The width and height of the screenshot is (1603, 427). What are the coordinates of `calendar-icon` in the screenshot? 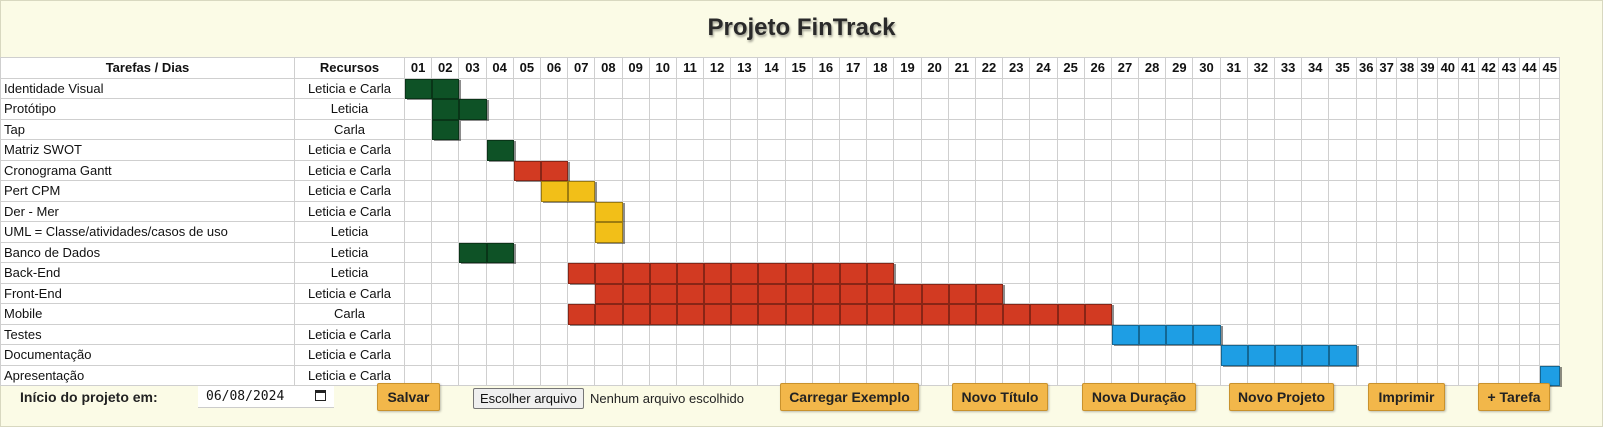 It's located at (320, 395).